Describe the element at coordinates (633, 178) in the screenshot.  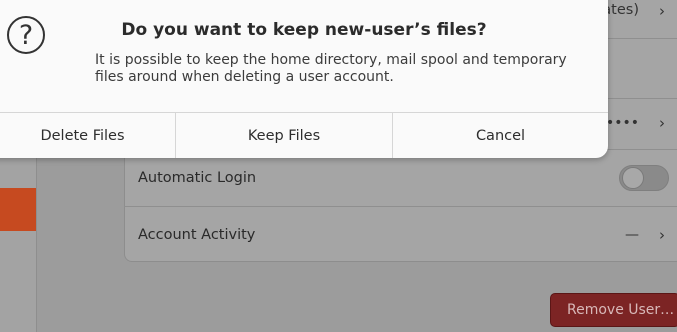
I see `switch-knob` at that location.